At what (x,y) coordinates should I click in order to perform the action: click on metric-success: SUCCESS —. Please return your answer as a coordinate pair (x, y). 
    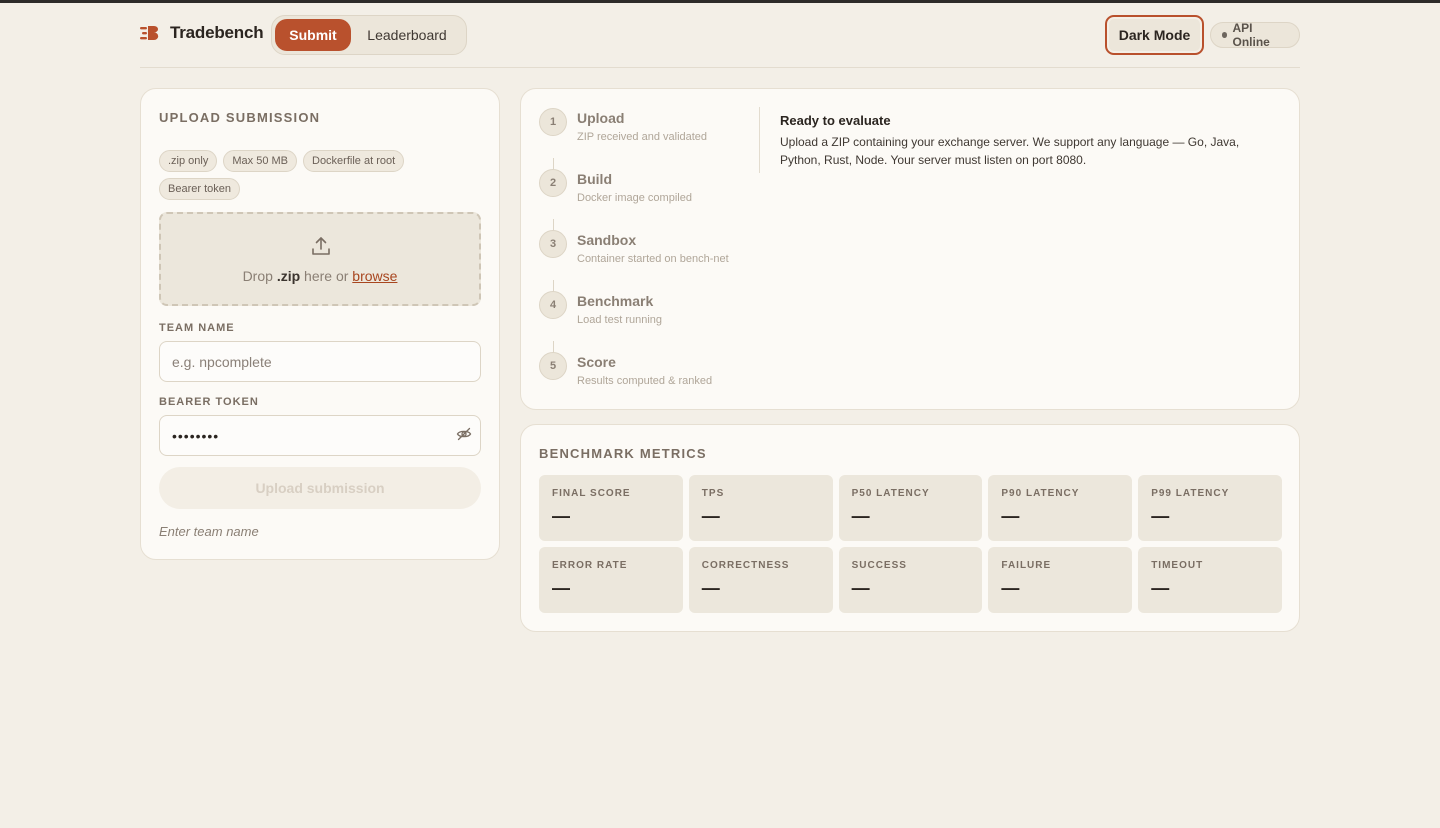
    Looking at the image, I should click on (910, 580).